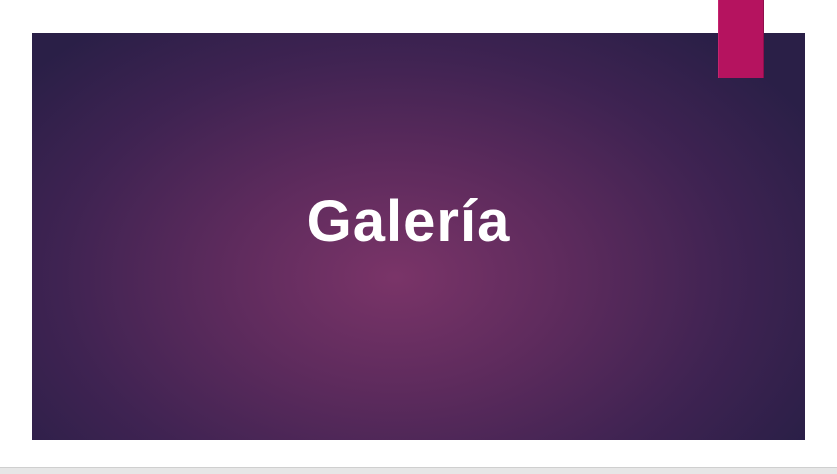 The image size is (837, 474). I want to click on bottom-divider, so click(418, 470).